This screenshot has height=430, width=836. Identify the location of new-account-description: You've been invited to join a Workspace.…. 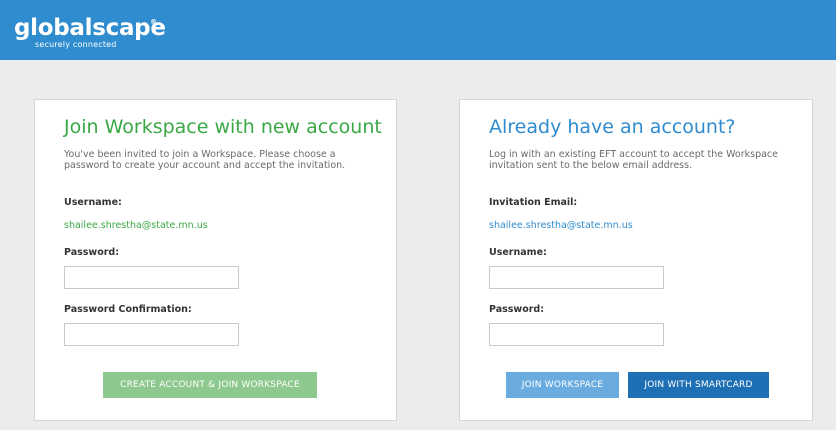
(205, 160).